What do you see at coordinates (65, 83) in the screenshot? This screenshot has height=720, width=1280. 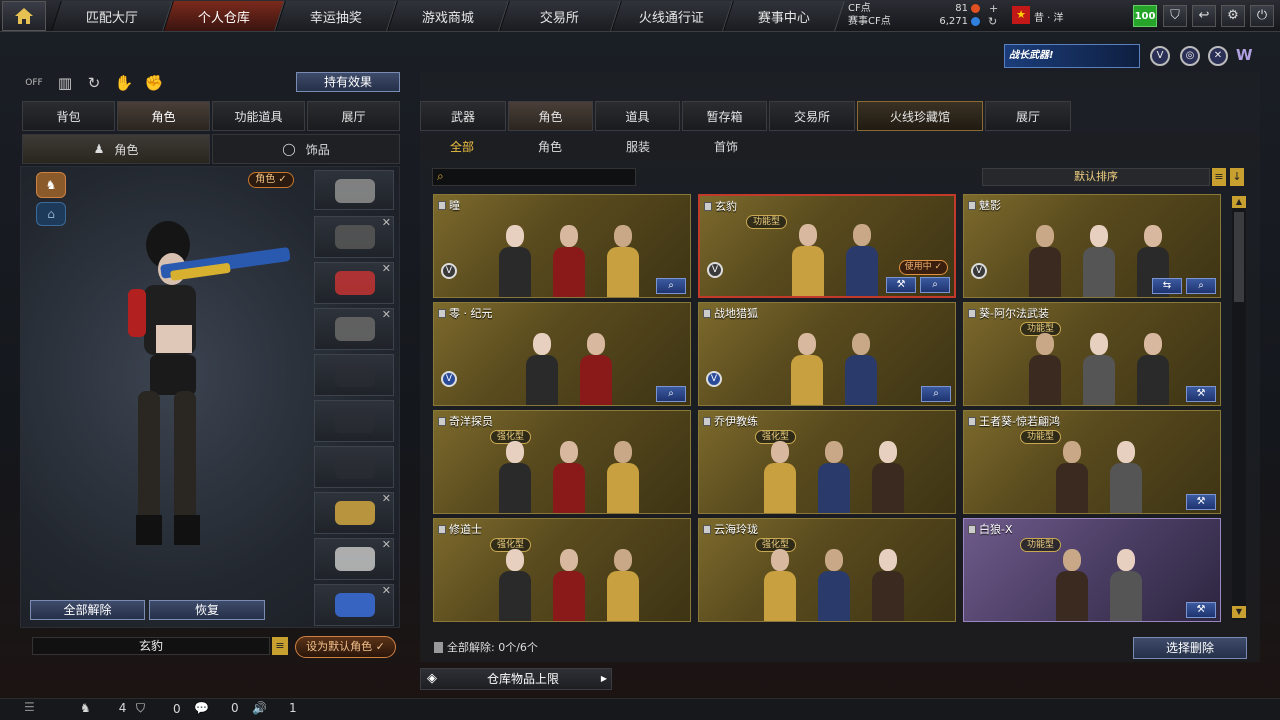 I see `chart-icon: ▥` at bounding box center [65, 83].